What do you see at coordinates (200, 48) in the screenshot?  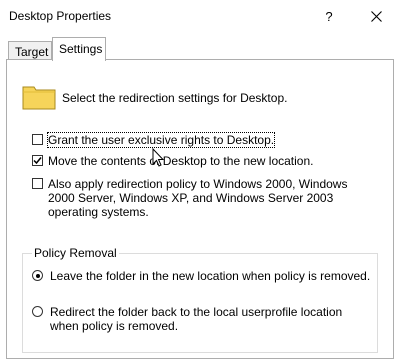 I see `tab-strip: Target Settings` at bounding box center [200, 48].